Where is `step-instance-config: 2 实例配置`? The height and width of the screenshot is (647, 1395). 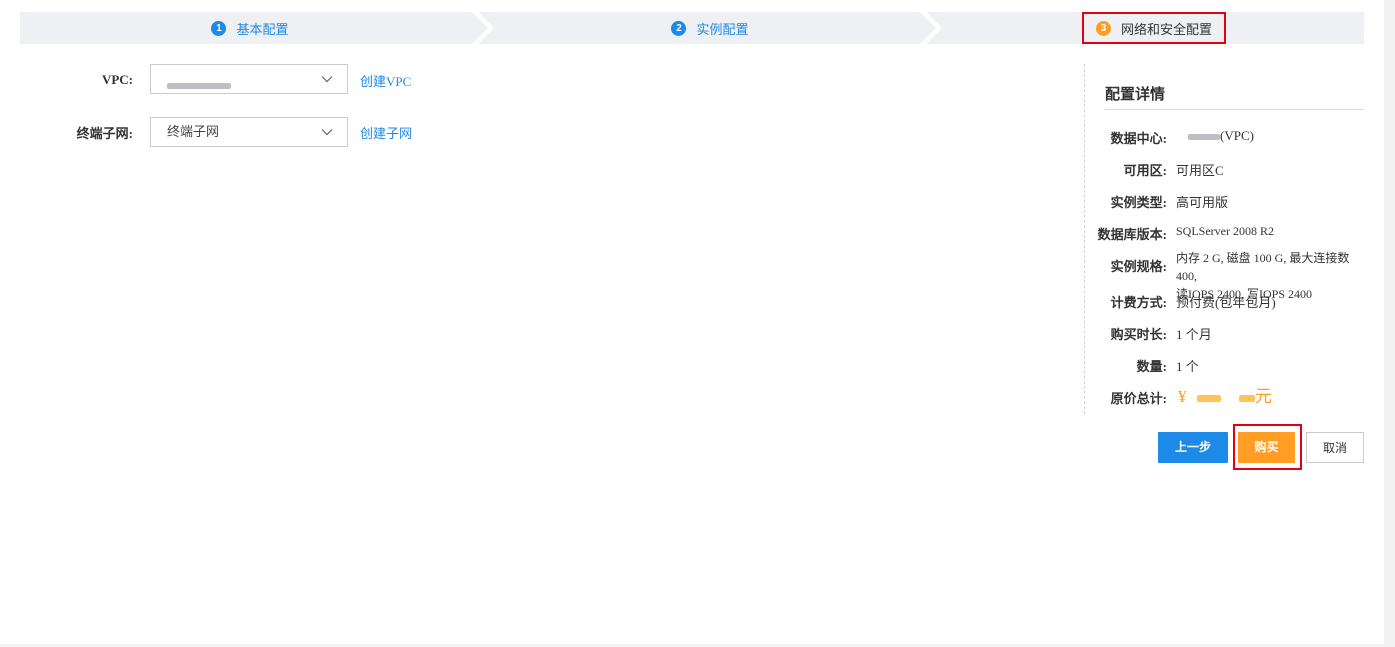 step-instance-config: 2 实例配置 is located at coordinates (710, 28).